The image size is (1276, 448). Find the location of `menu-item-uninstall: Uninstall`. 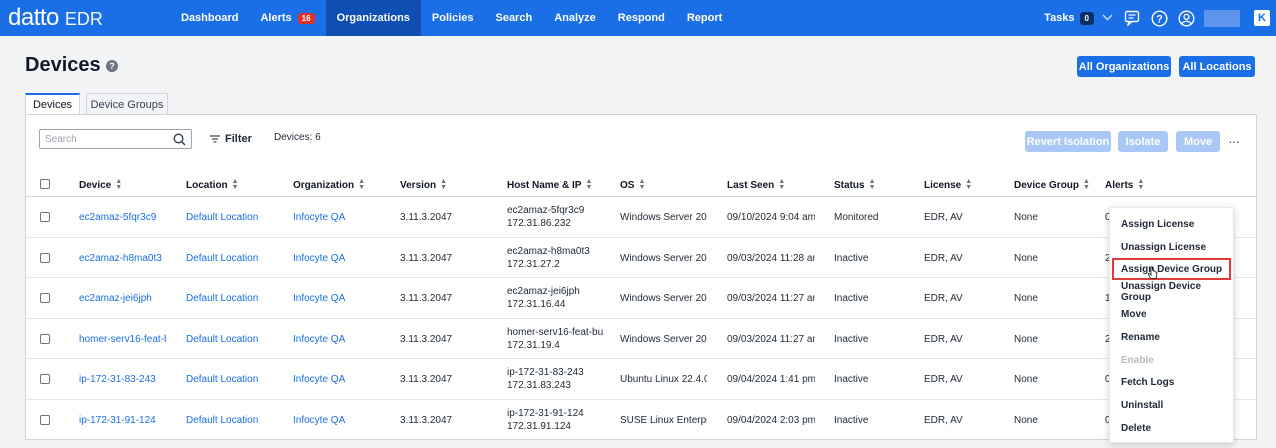

menu-item-uninstall: Uninstall is located at coordinates (1171, 405).